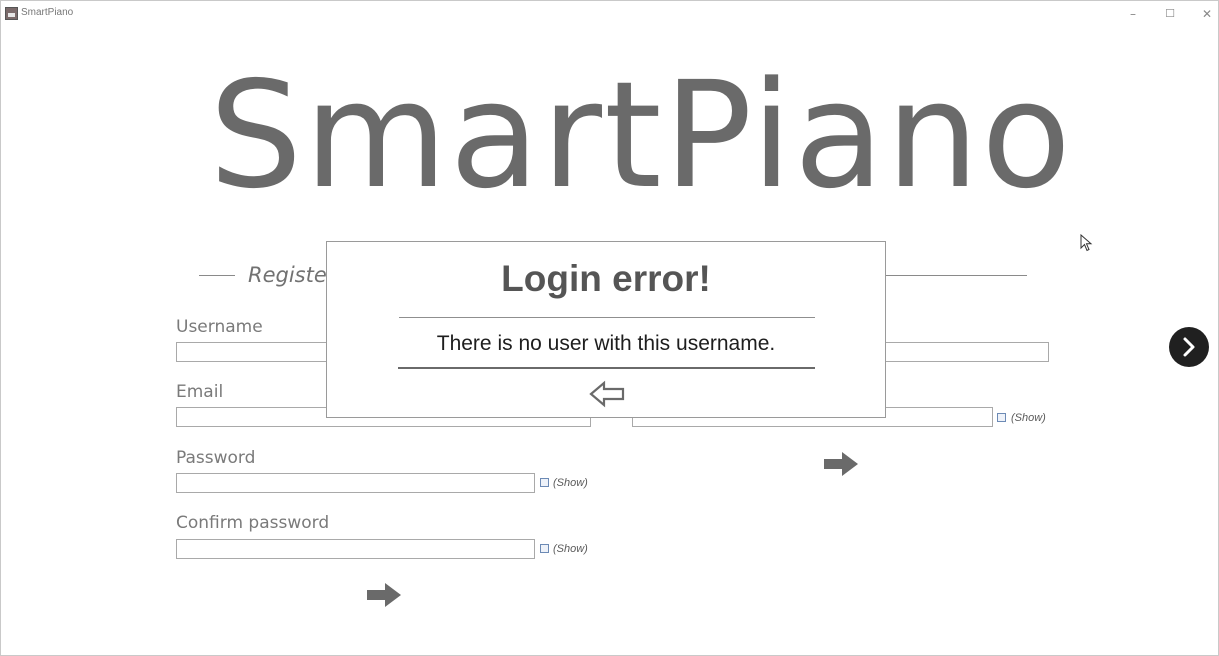 This screenshot has height=656, width=1219. Describe the element at coordinates (11, 13) in the screenshot. I see `app-icon` at that location.